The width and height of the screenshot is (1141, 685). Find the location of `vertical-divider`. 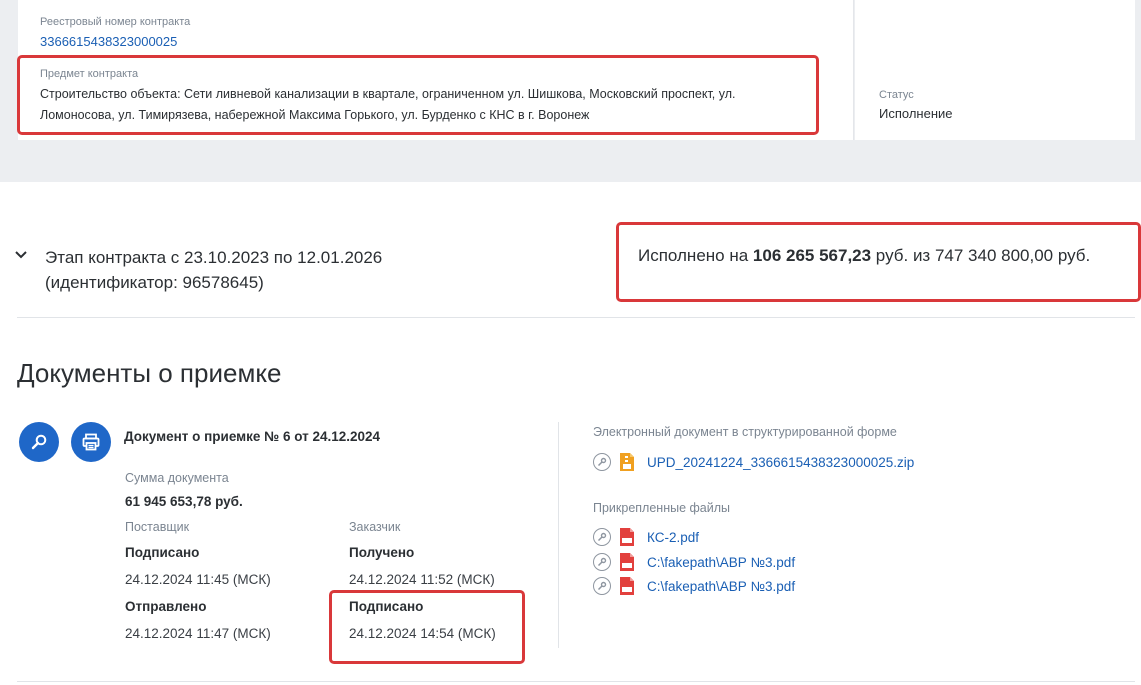

vertical-divider is located at coordinates (558, 535).